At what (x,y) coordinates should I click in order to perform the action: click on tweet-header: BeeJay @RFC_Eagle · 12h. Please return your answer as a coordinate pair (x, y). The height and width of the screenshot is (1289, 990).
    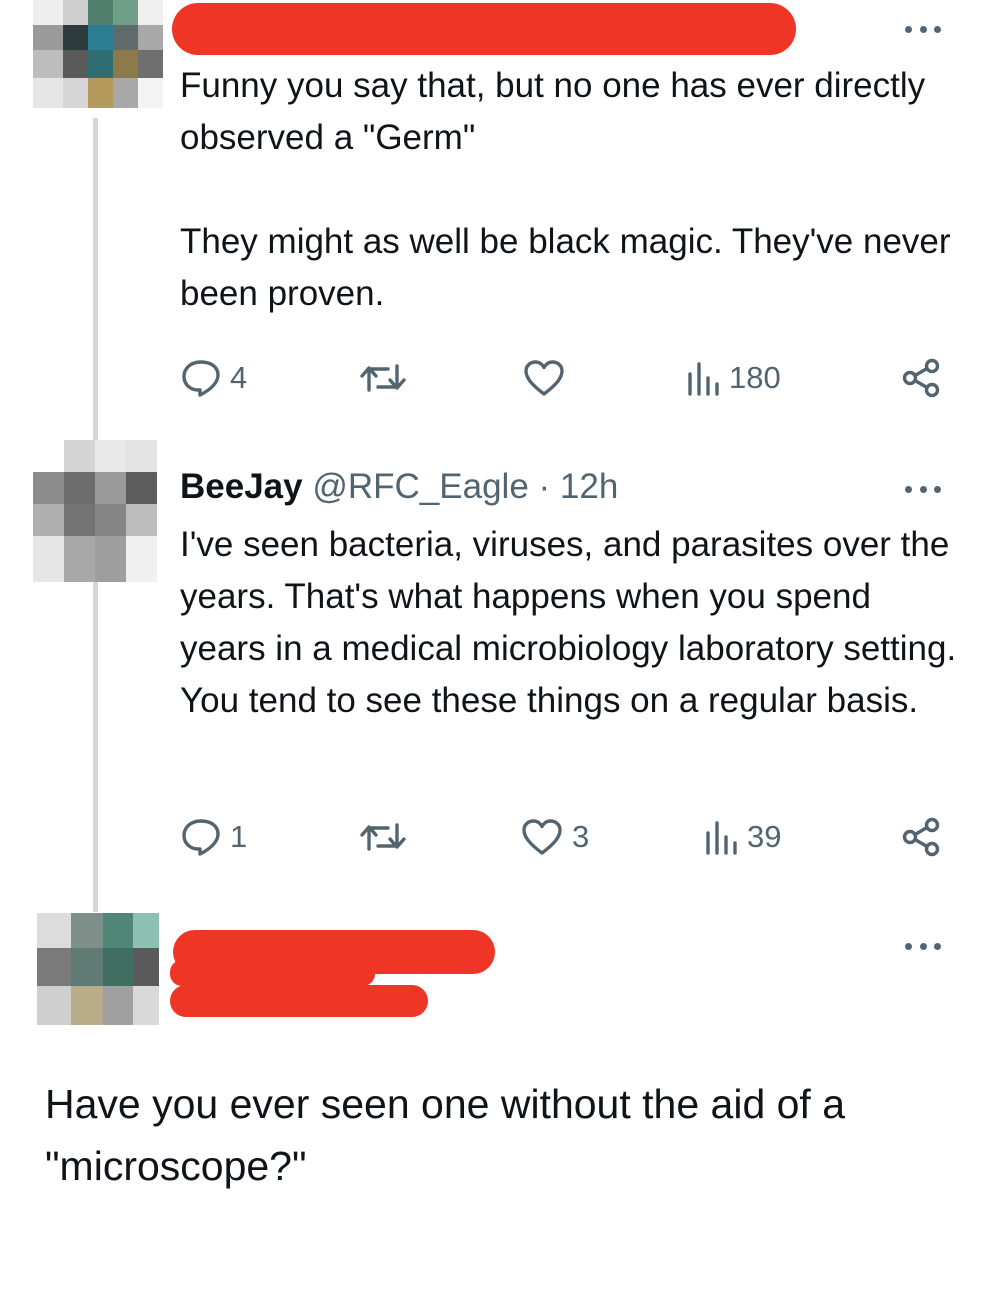
    Looking at the image, I should click on (399, 487).